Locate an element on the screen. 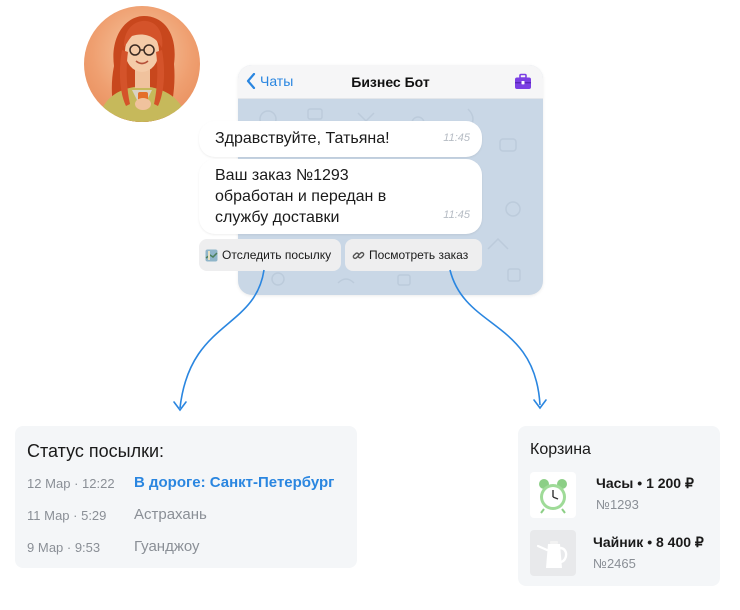  kettle-icon is located at coordinates (552, 554).